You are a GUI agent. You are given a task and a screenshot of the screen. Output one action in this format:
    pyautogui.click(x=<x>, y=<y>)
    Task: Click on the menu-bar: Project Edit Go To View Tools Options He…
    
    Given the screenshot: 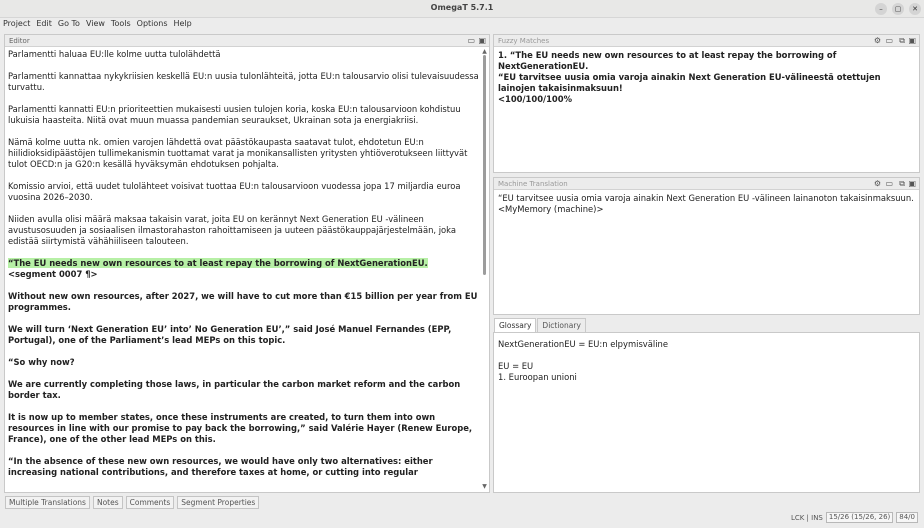 What is the action you would take?
    pyautogui.click(x=462, y=24)
    